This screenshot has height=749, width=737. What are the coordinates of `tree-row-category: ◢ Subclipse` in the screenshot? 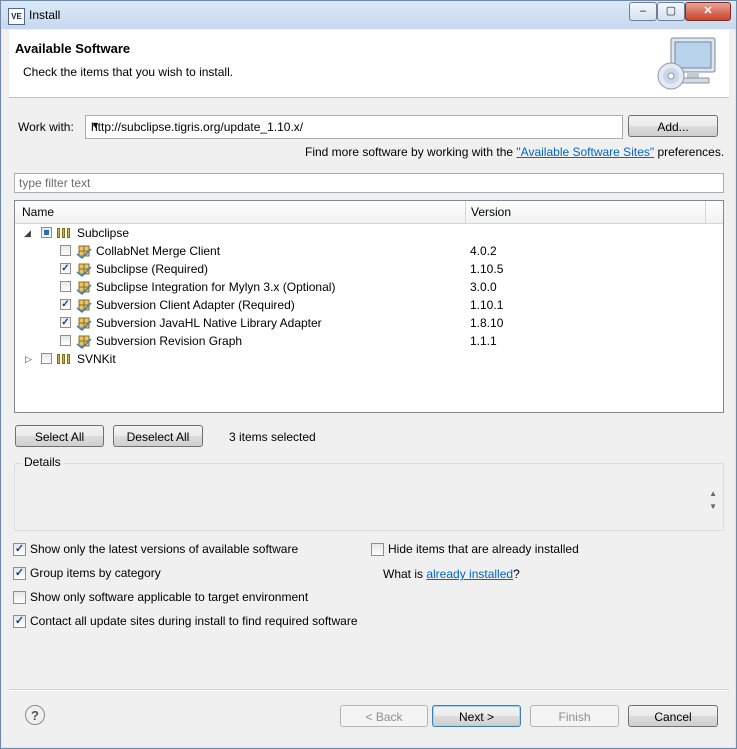 It's located at (369, 233).